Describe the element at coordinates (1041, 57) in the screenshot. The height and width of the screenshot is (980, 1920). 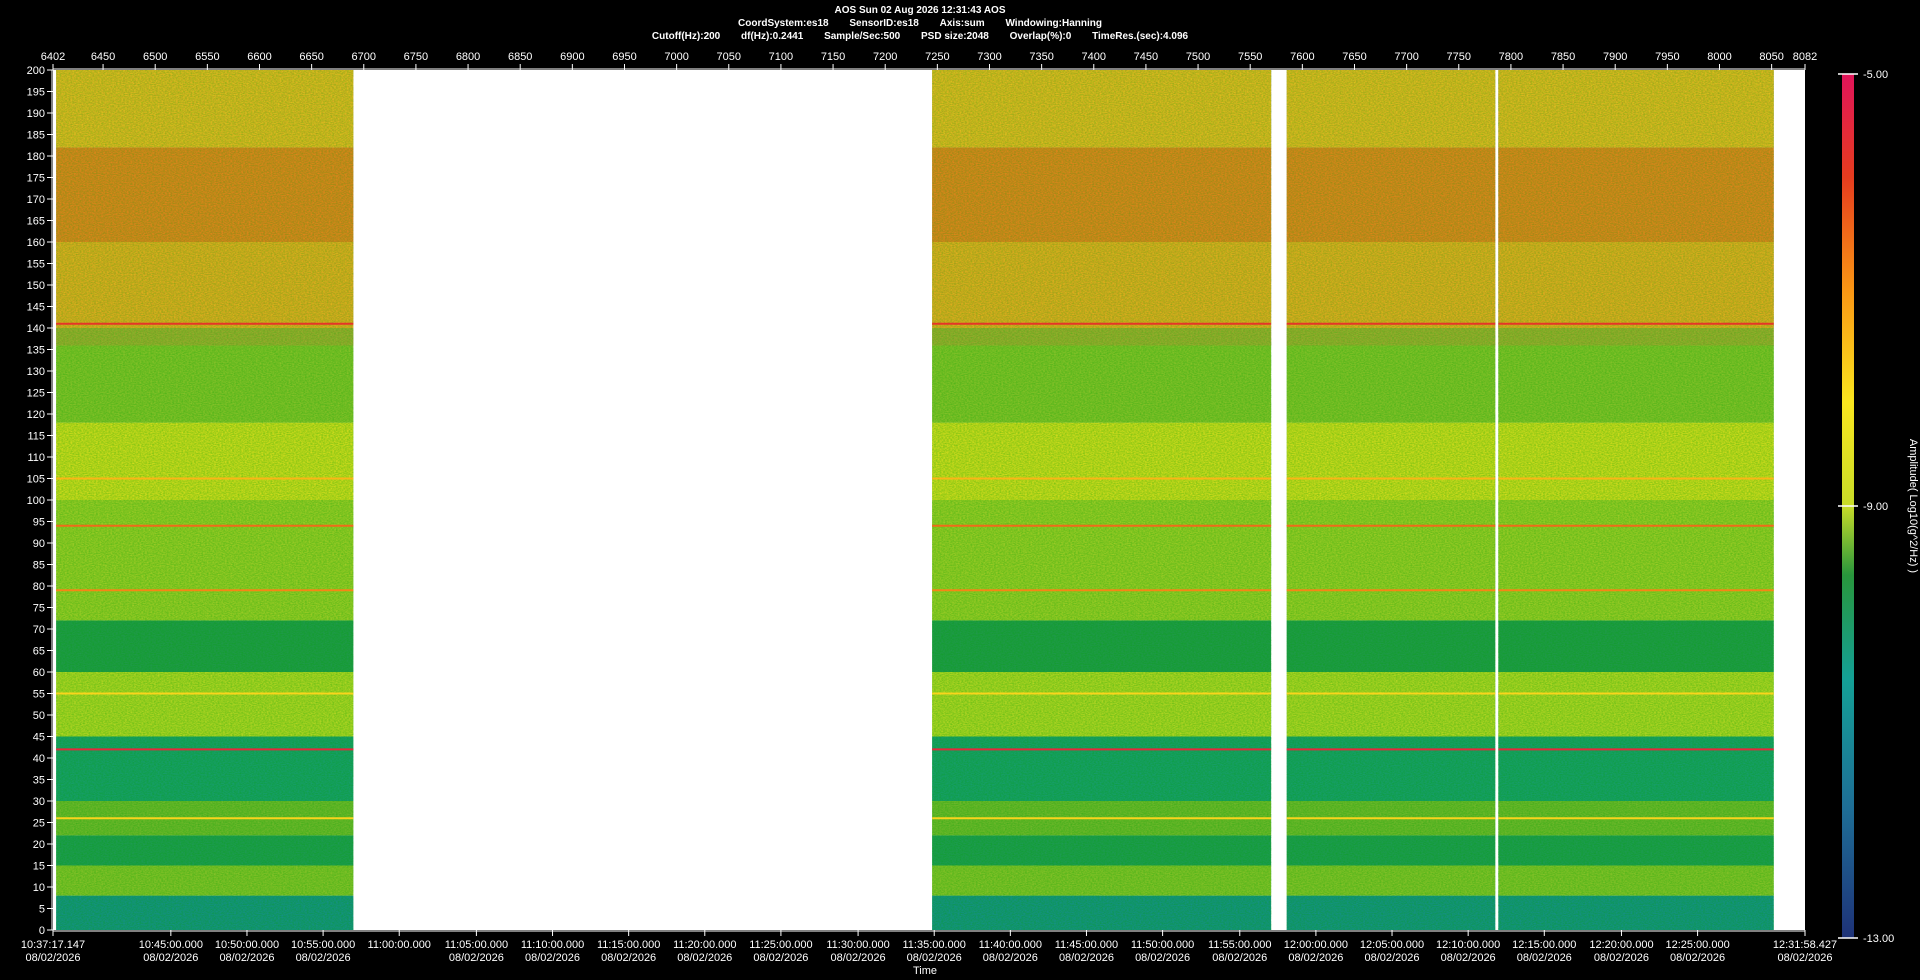
I see `frame-tick-label: 7350` at that location.